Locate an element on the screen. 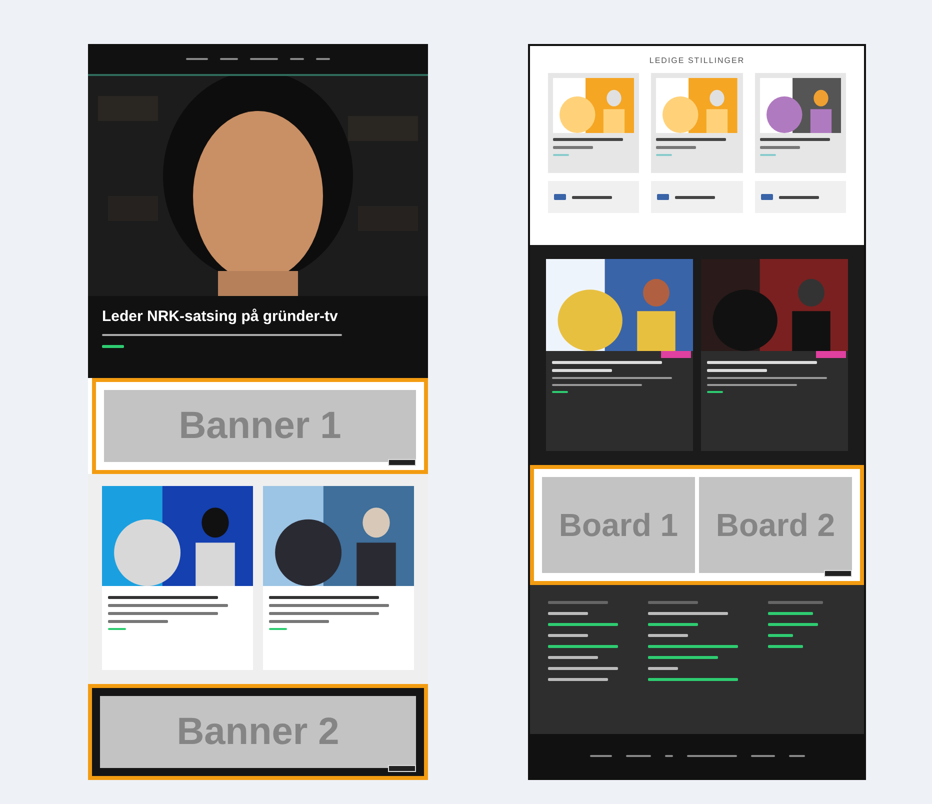  section-title: LEDIGE STILLINGER is located at coordinates (697, 60).